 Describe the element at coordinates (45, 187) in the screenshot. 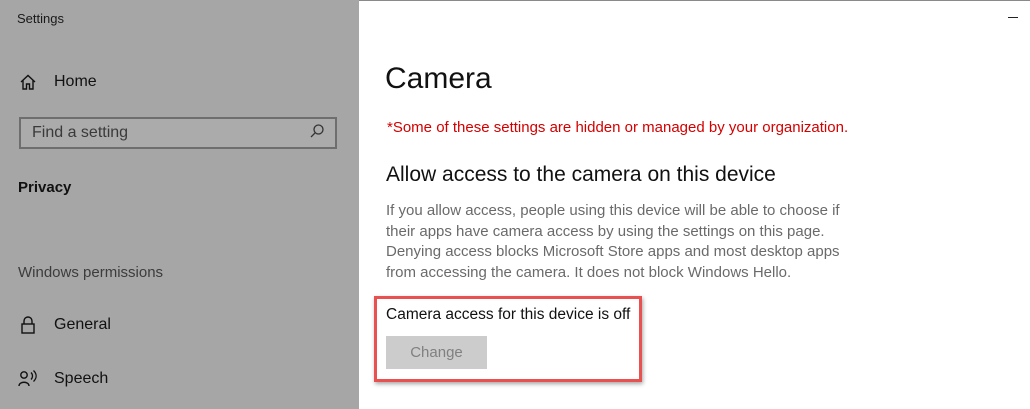

I see `sidebar-section-privacy: Privacy` at that location.